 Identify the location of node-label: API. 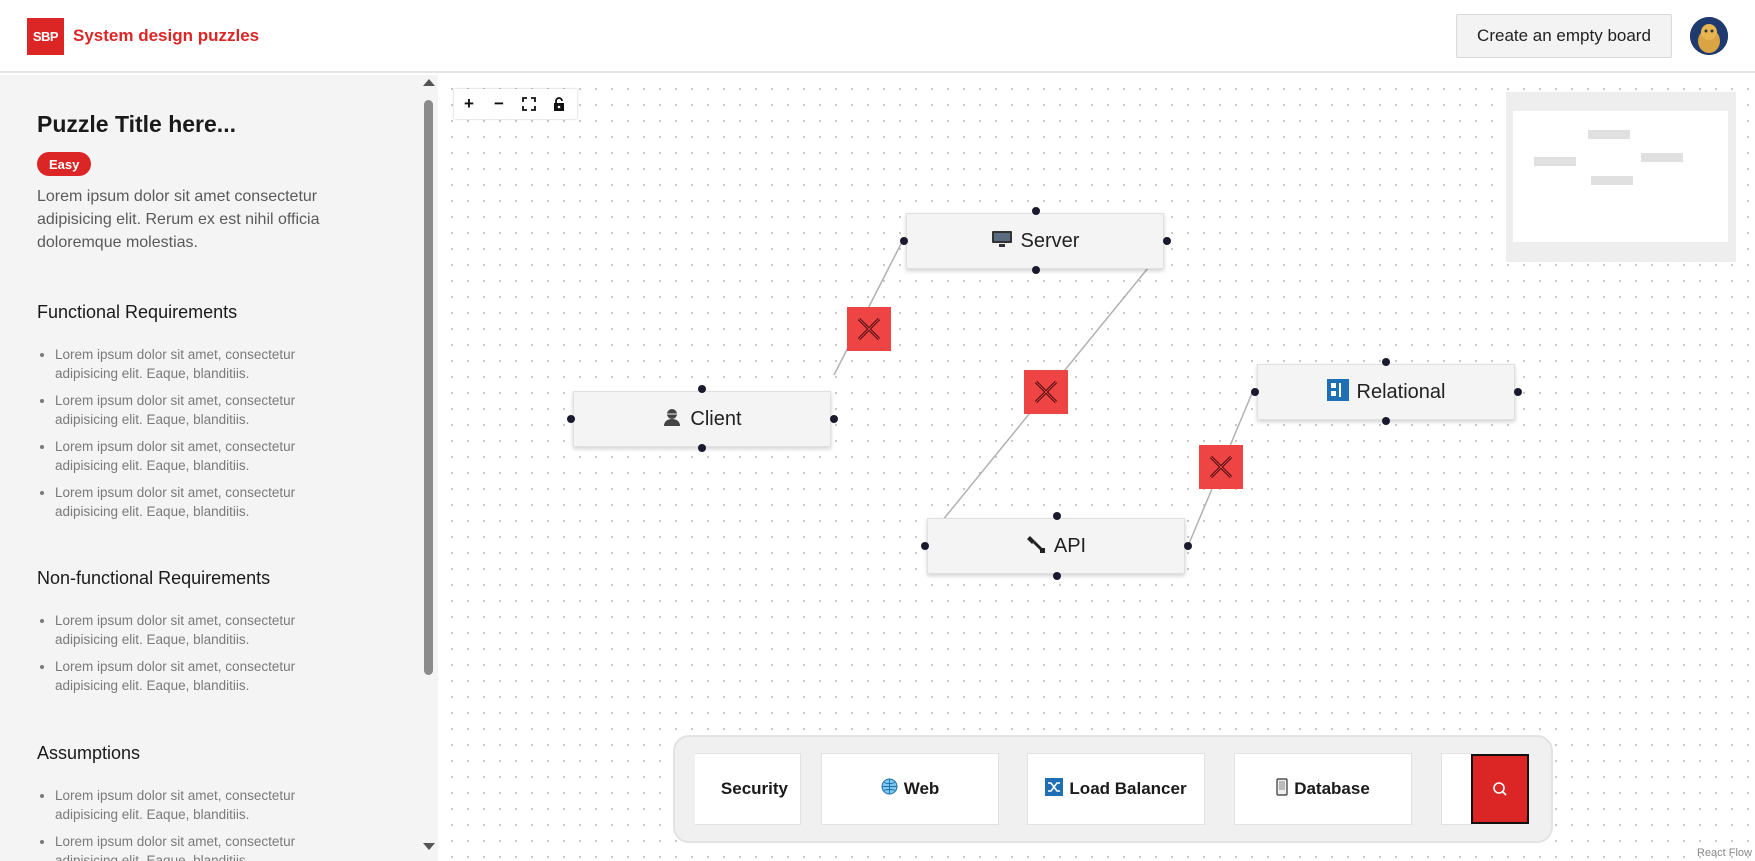
(1070, 545).